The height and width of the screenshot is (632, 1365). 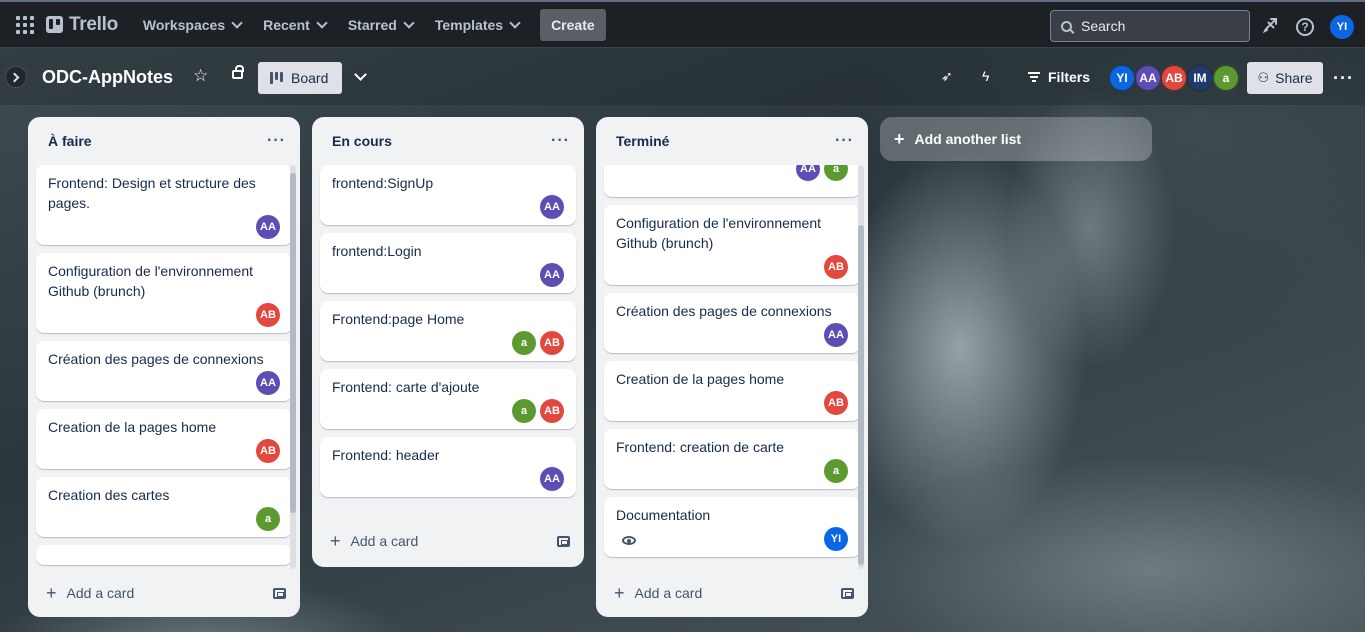 I want to click on card: Frontend: creation de carte a, so click(x=732, y=459).